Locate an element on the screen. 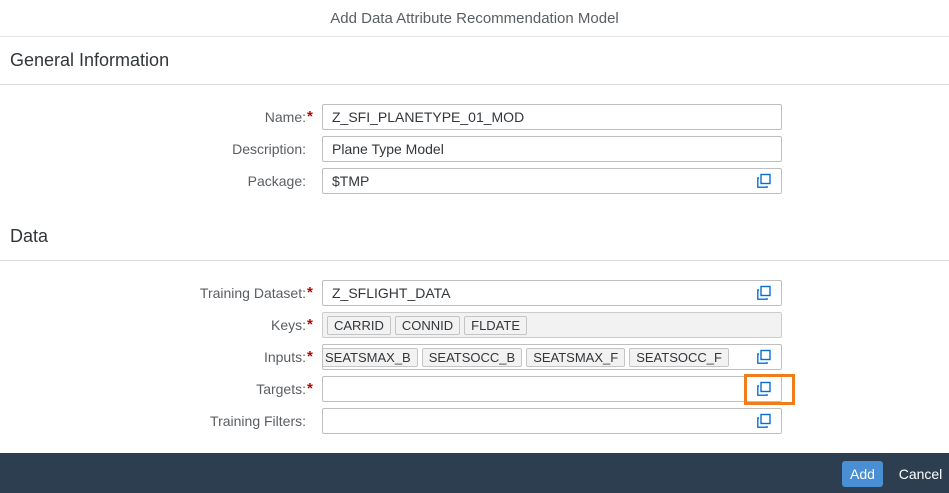  keys-multi-input: CARRID CONNID FLDATE is located at coordinates (552, 325).